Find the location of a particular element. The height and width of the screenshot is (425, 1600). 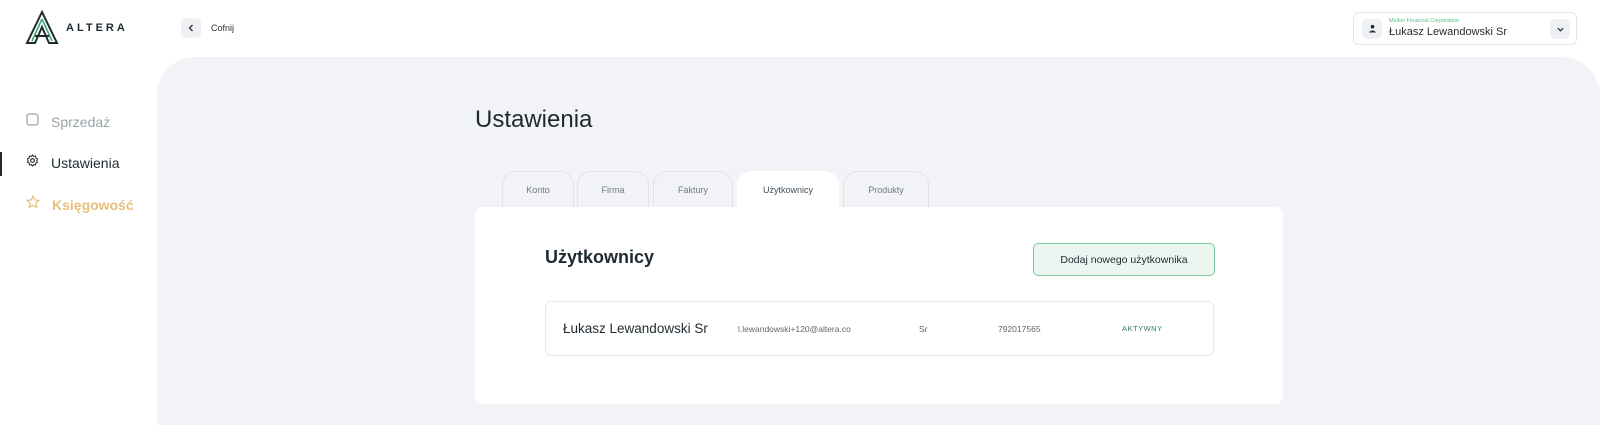

user-suffix: Sr is located at coordinates (923, 328).